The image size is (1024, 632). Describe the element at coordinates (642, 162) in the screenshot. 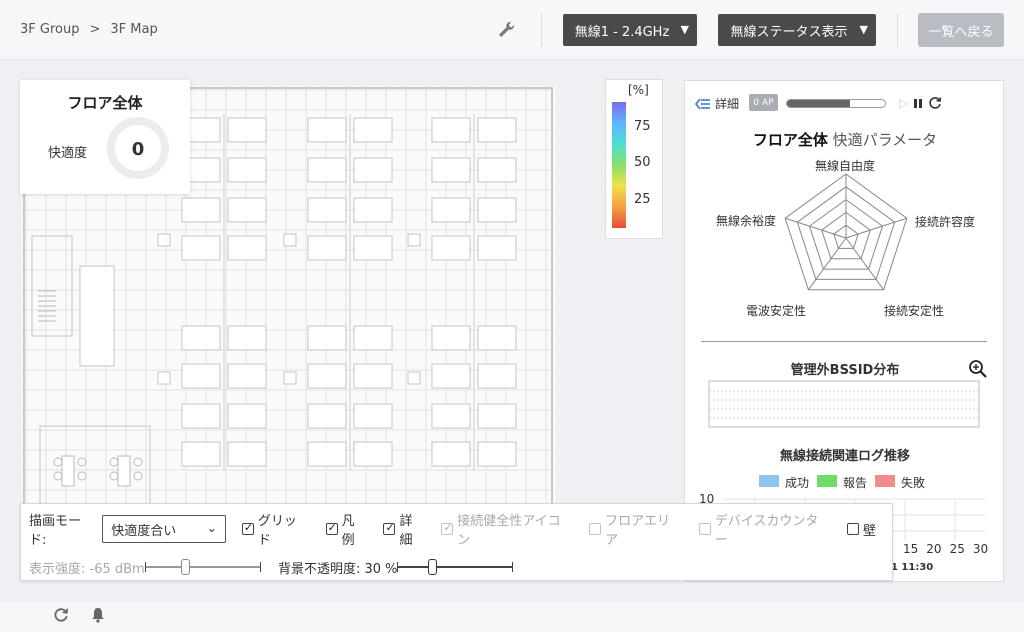

I see `legend-tick: 50` at that location.